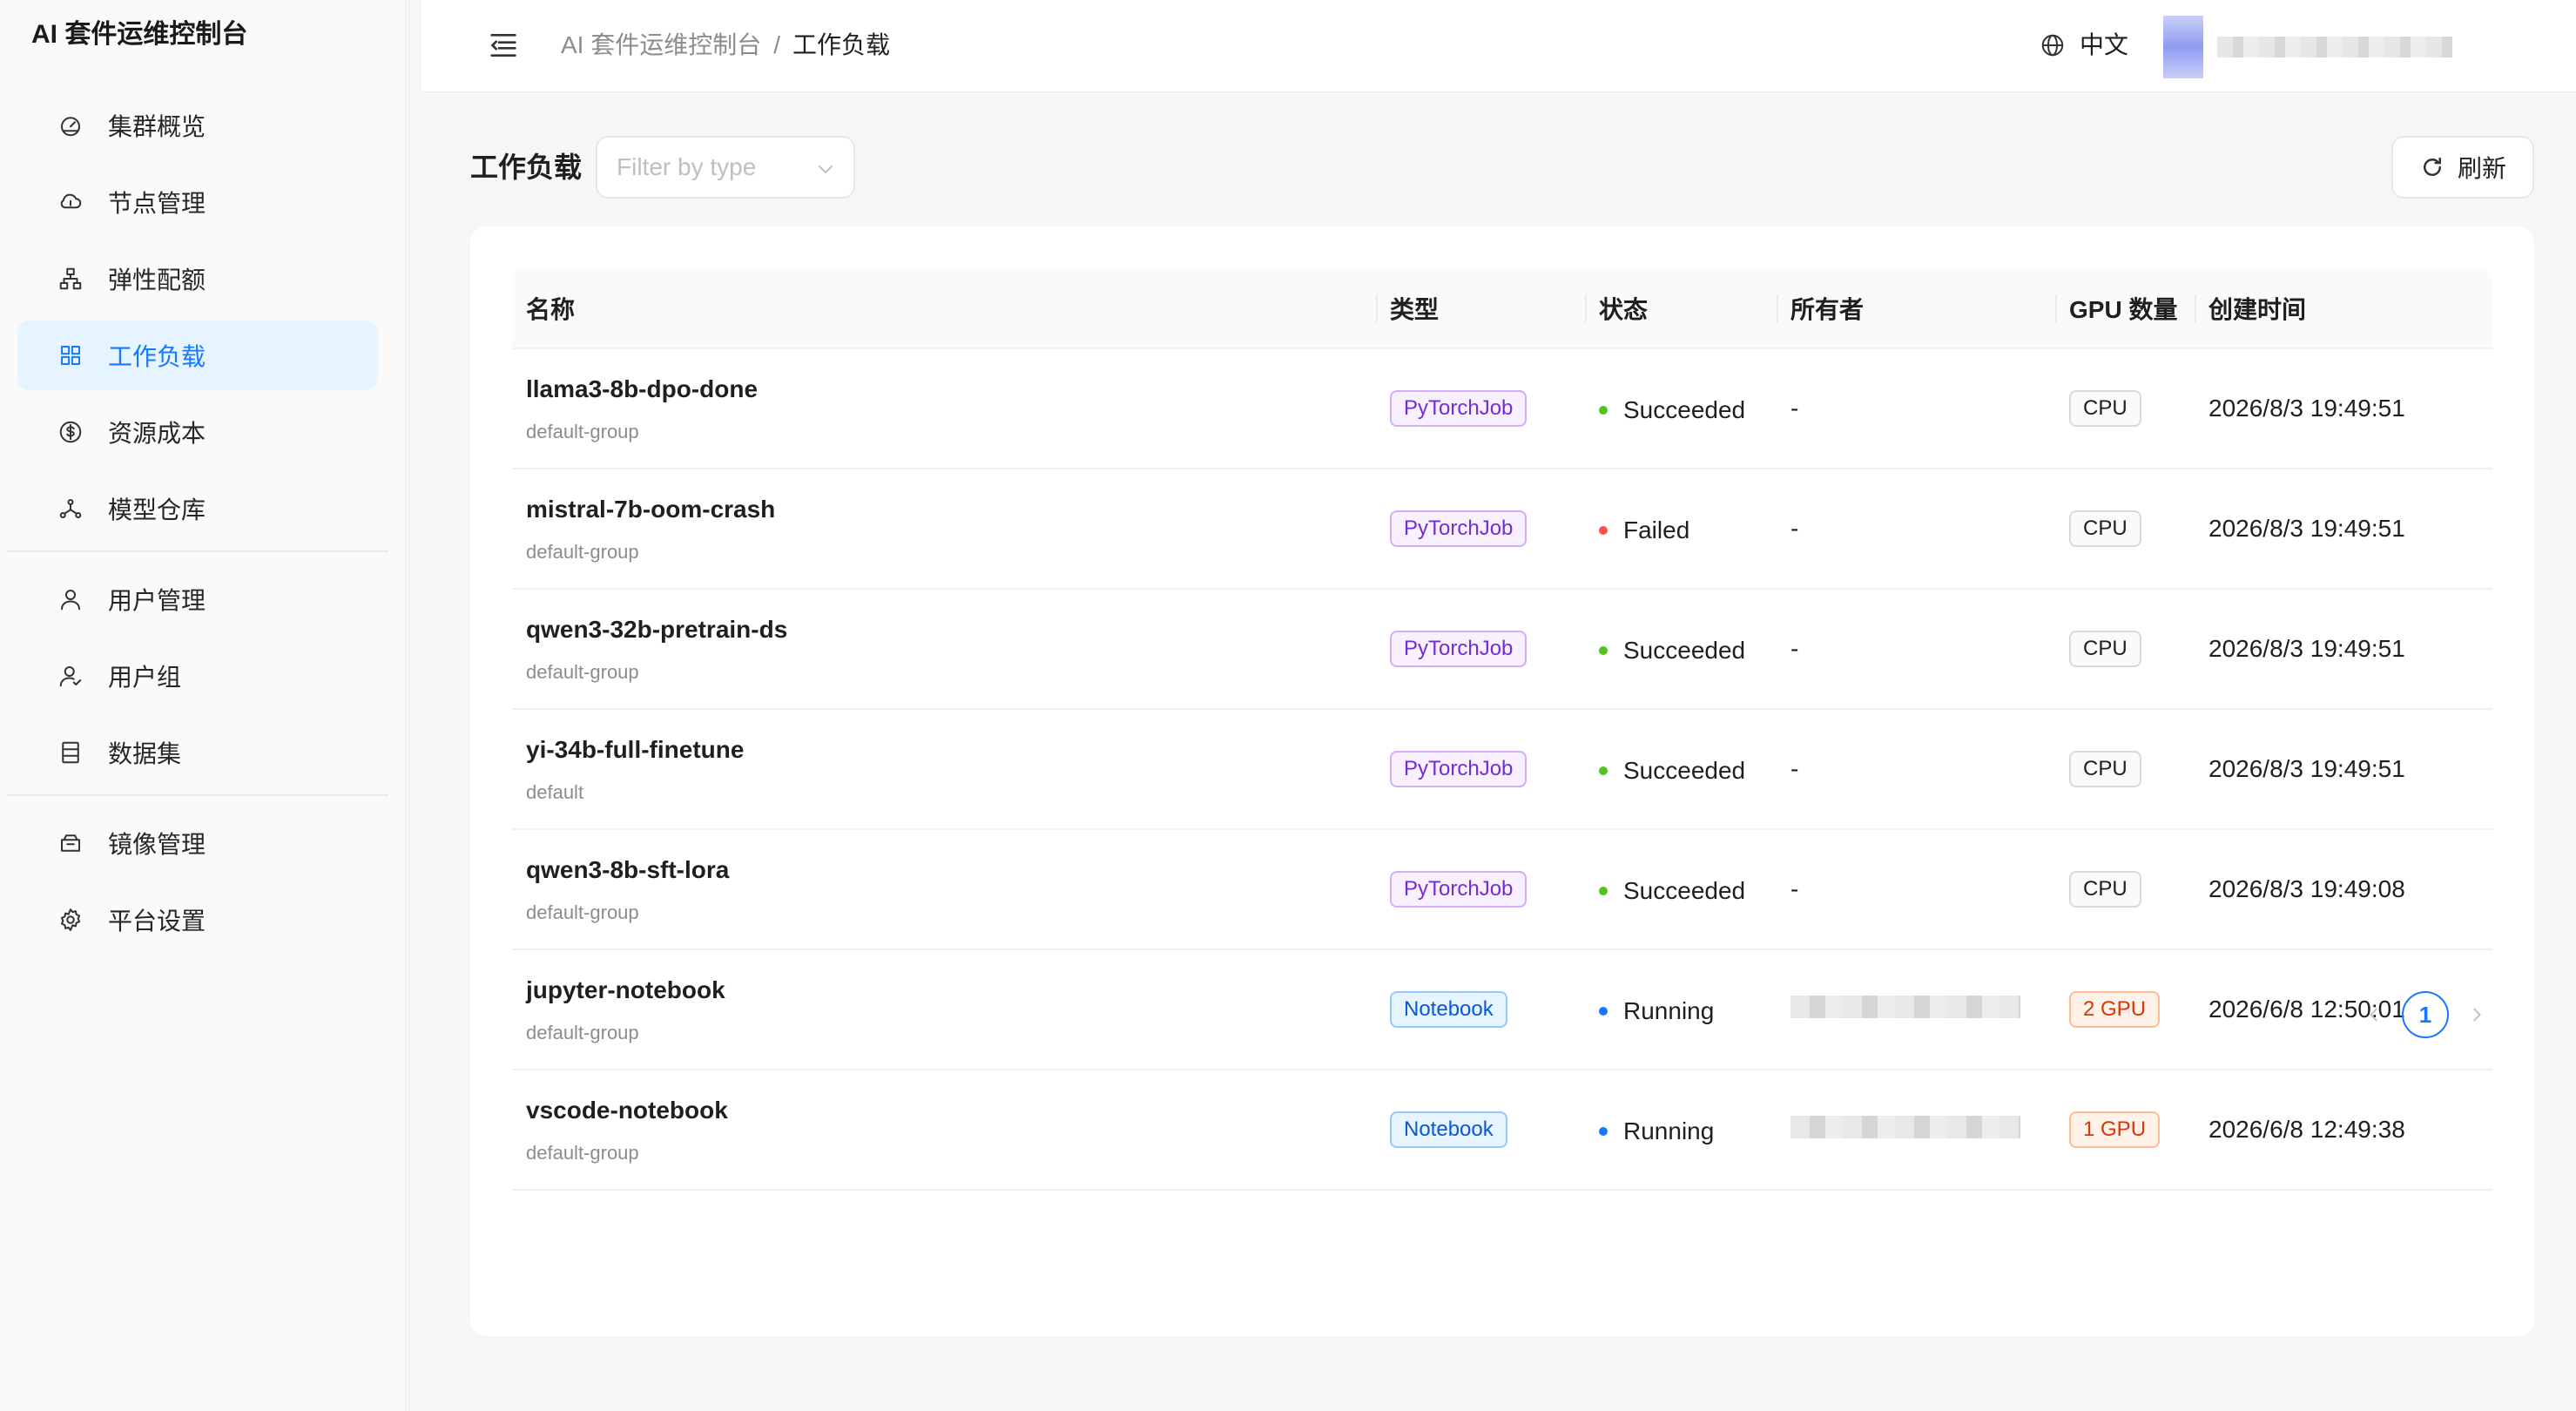 This screenshot has width=2576, height=1411. I want to click on sidebar-item-label: 节点管理, so click(157, 203).